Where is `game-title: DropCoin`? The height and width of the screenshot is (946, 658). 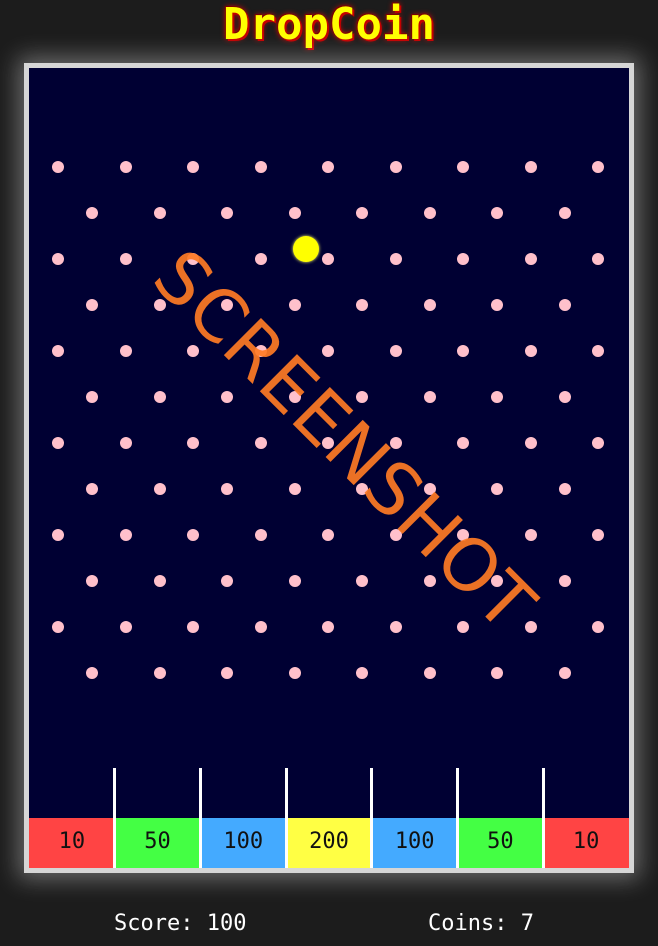 game-title: DropCoin is located at coordinates (329, 25).